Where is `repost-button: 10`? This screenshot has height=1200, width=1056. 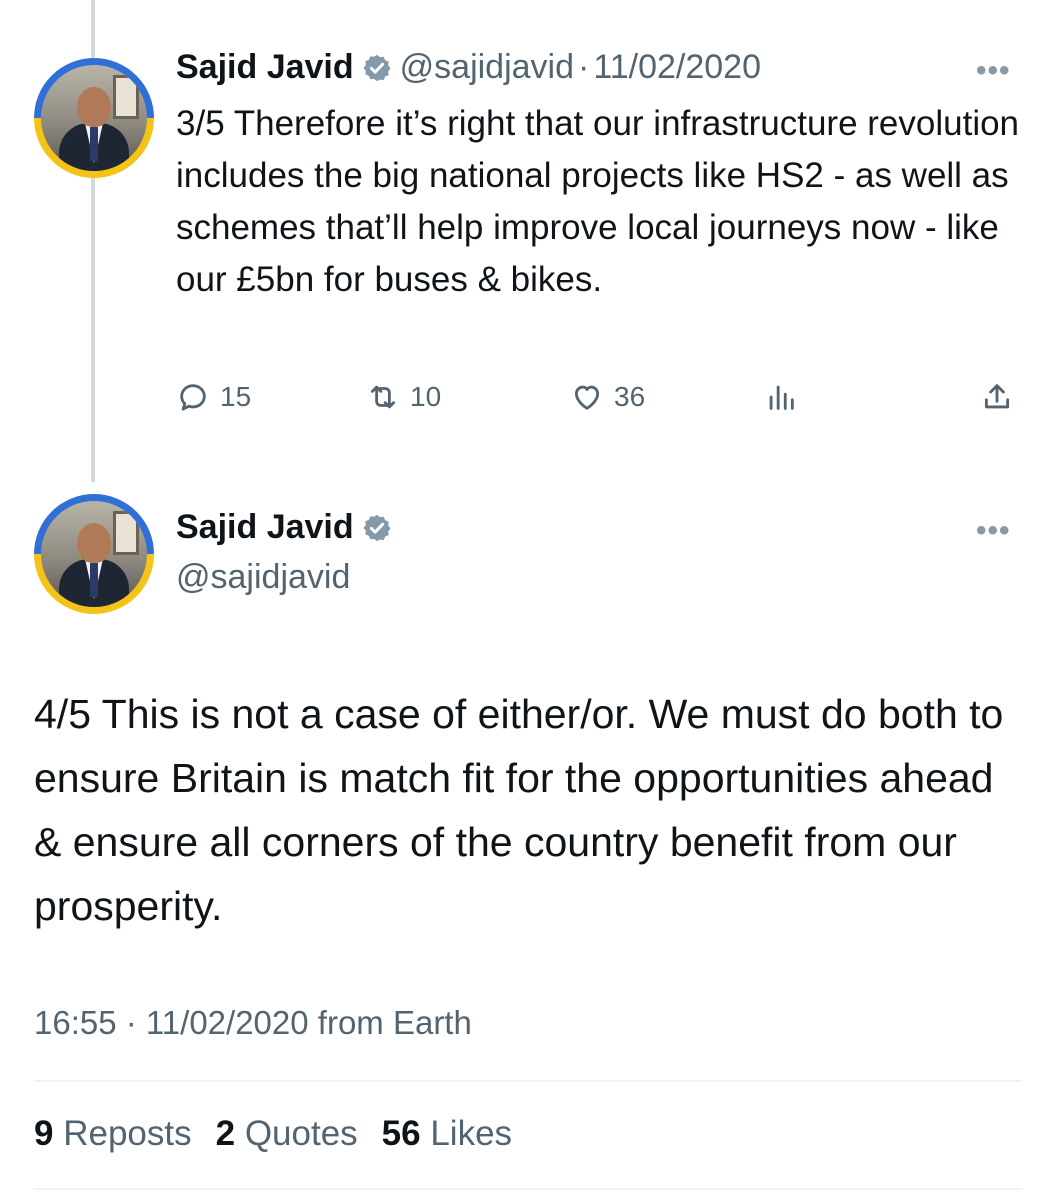 repost-button: 10 is located at coordinates (403, 397).